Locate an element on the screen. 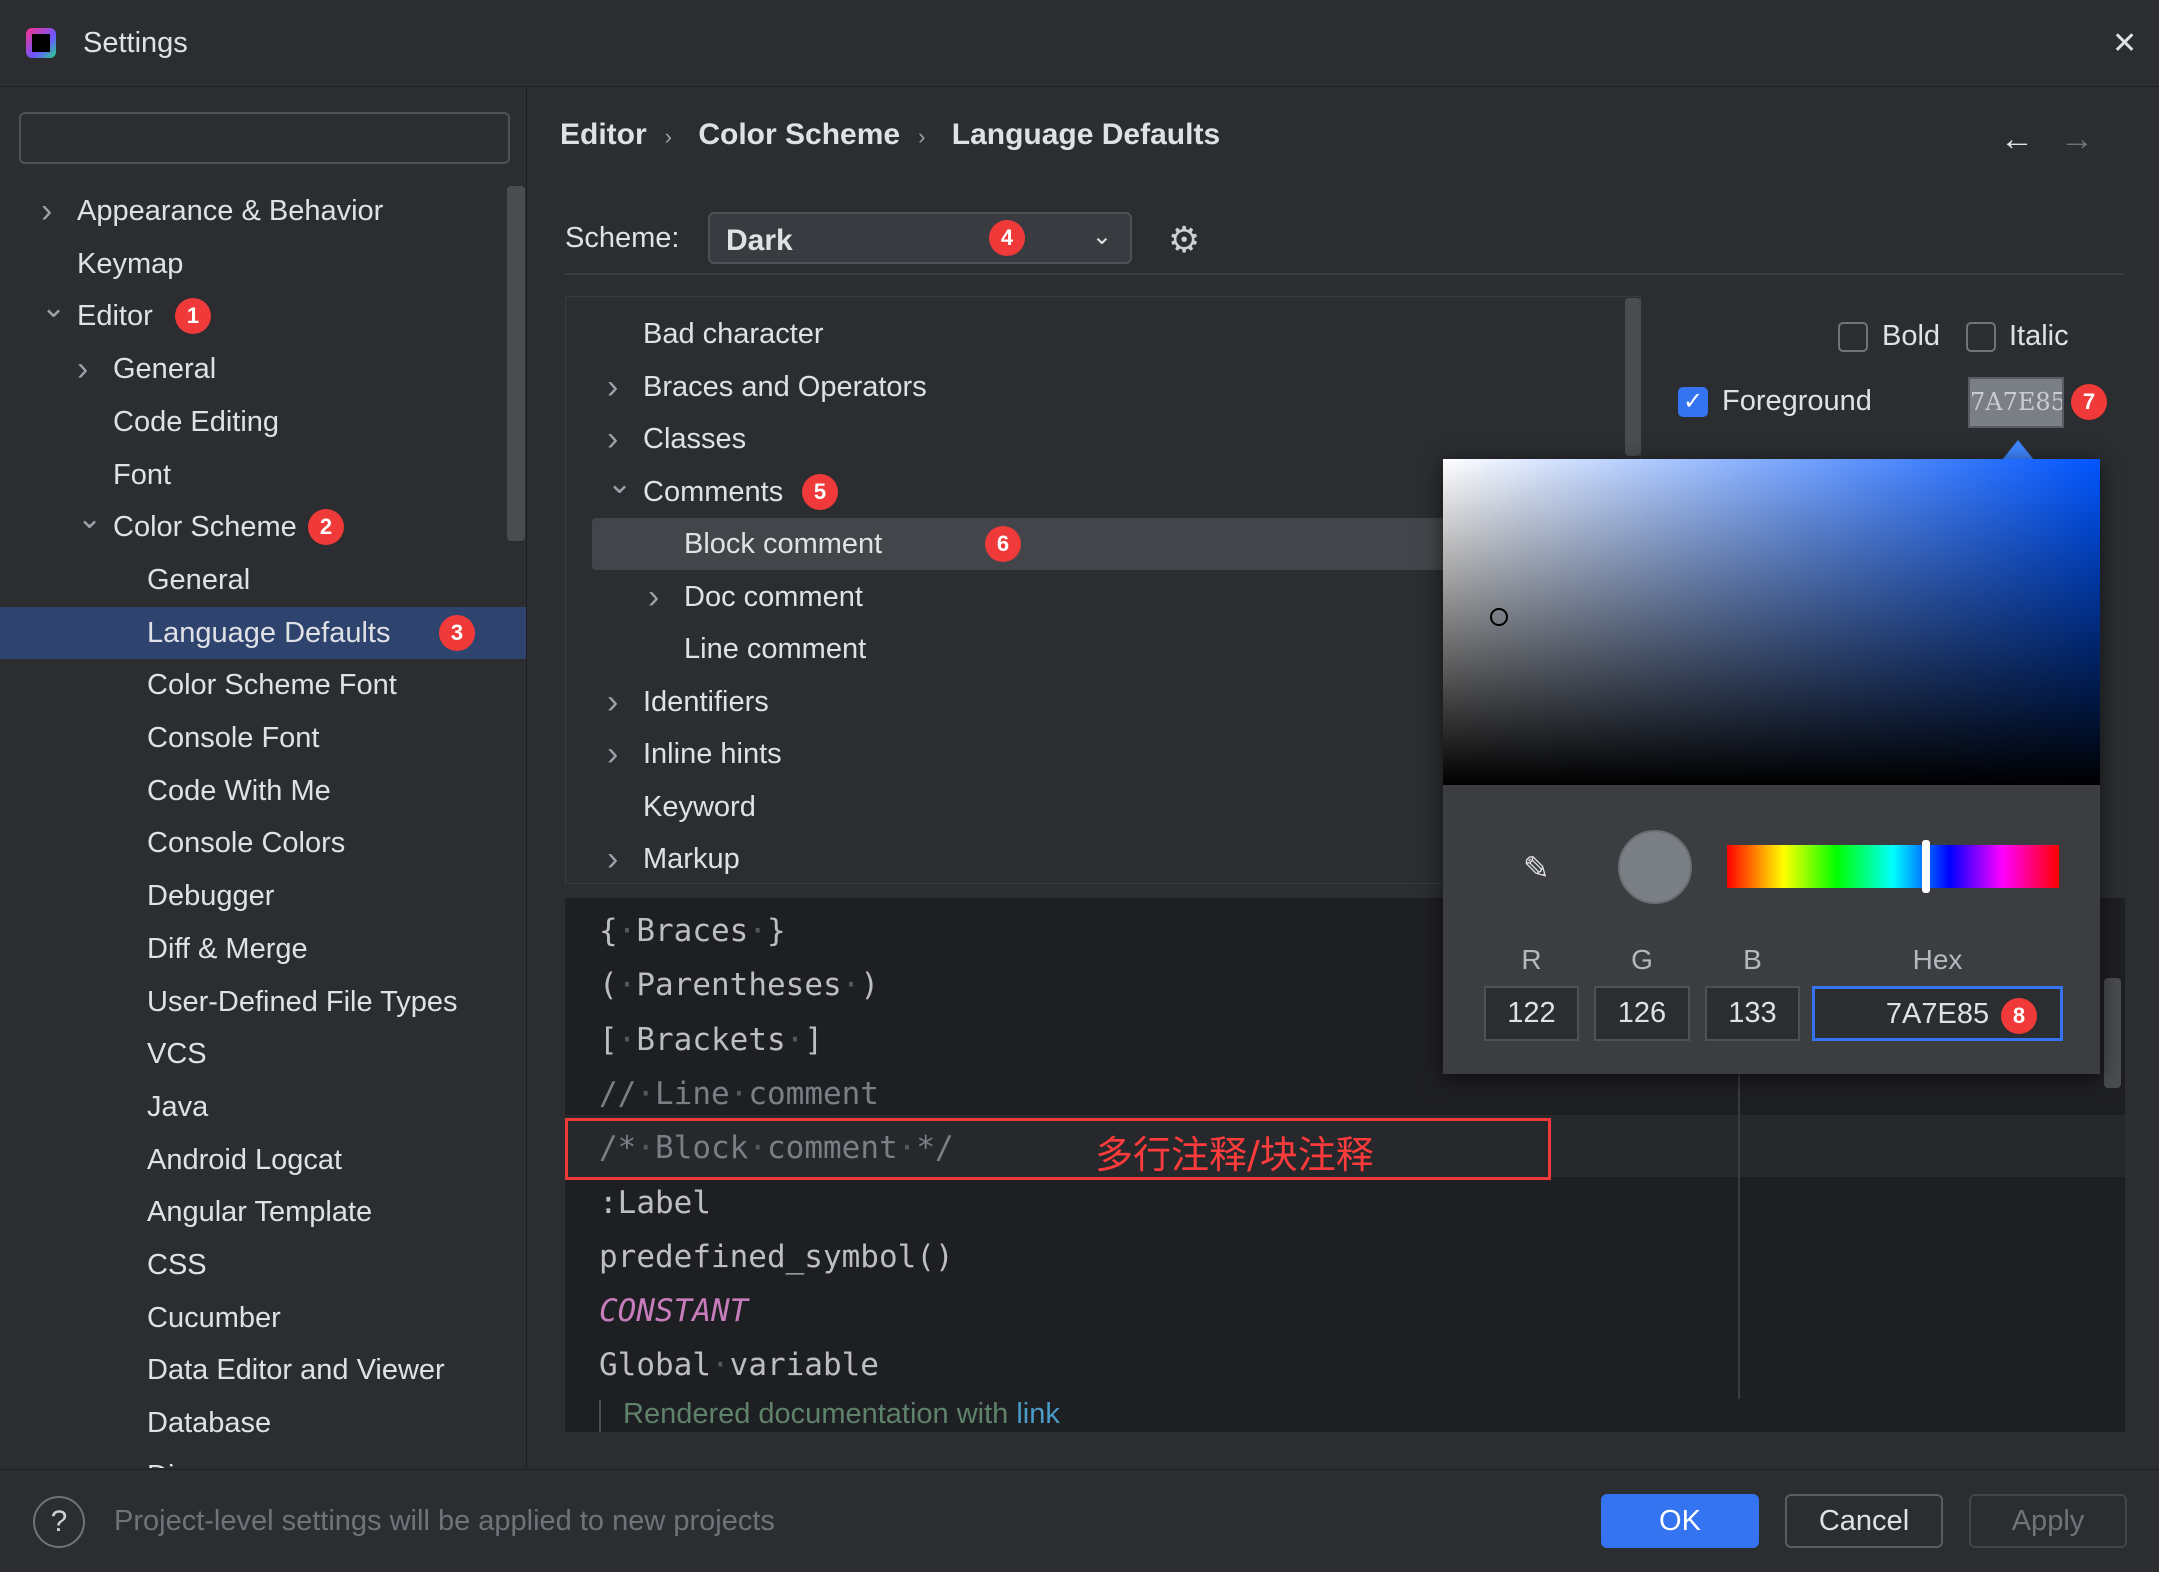  sidebar-item-diagrams: Diagrams is located at coordinates (263, 1459).